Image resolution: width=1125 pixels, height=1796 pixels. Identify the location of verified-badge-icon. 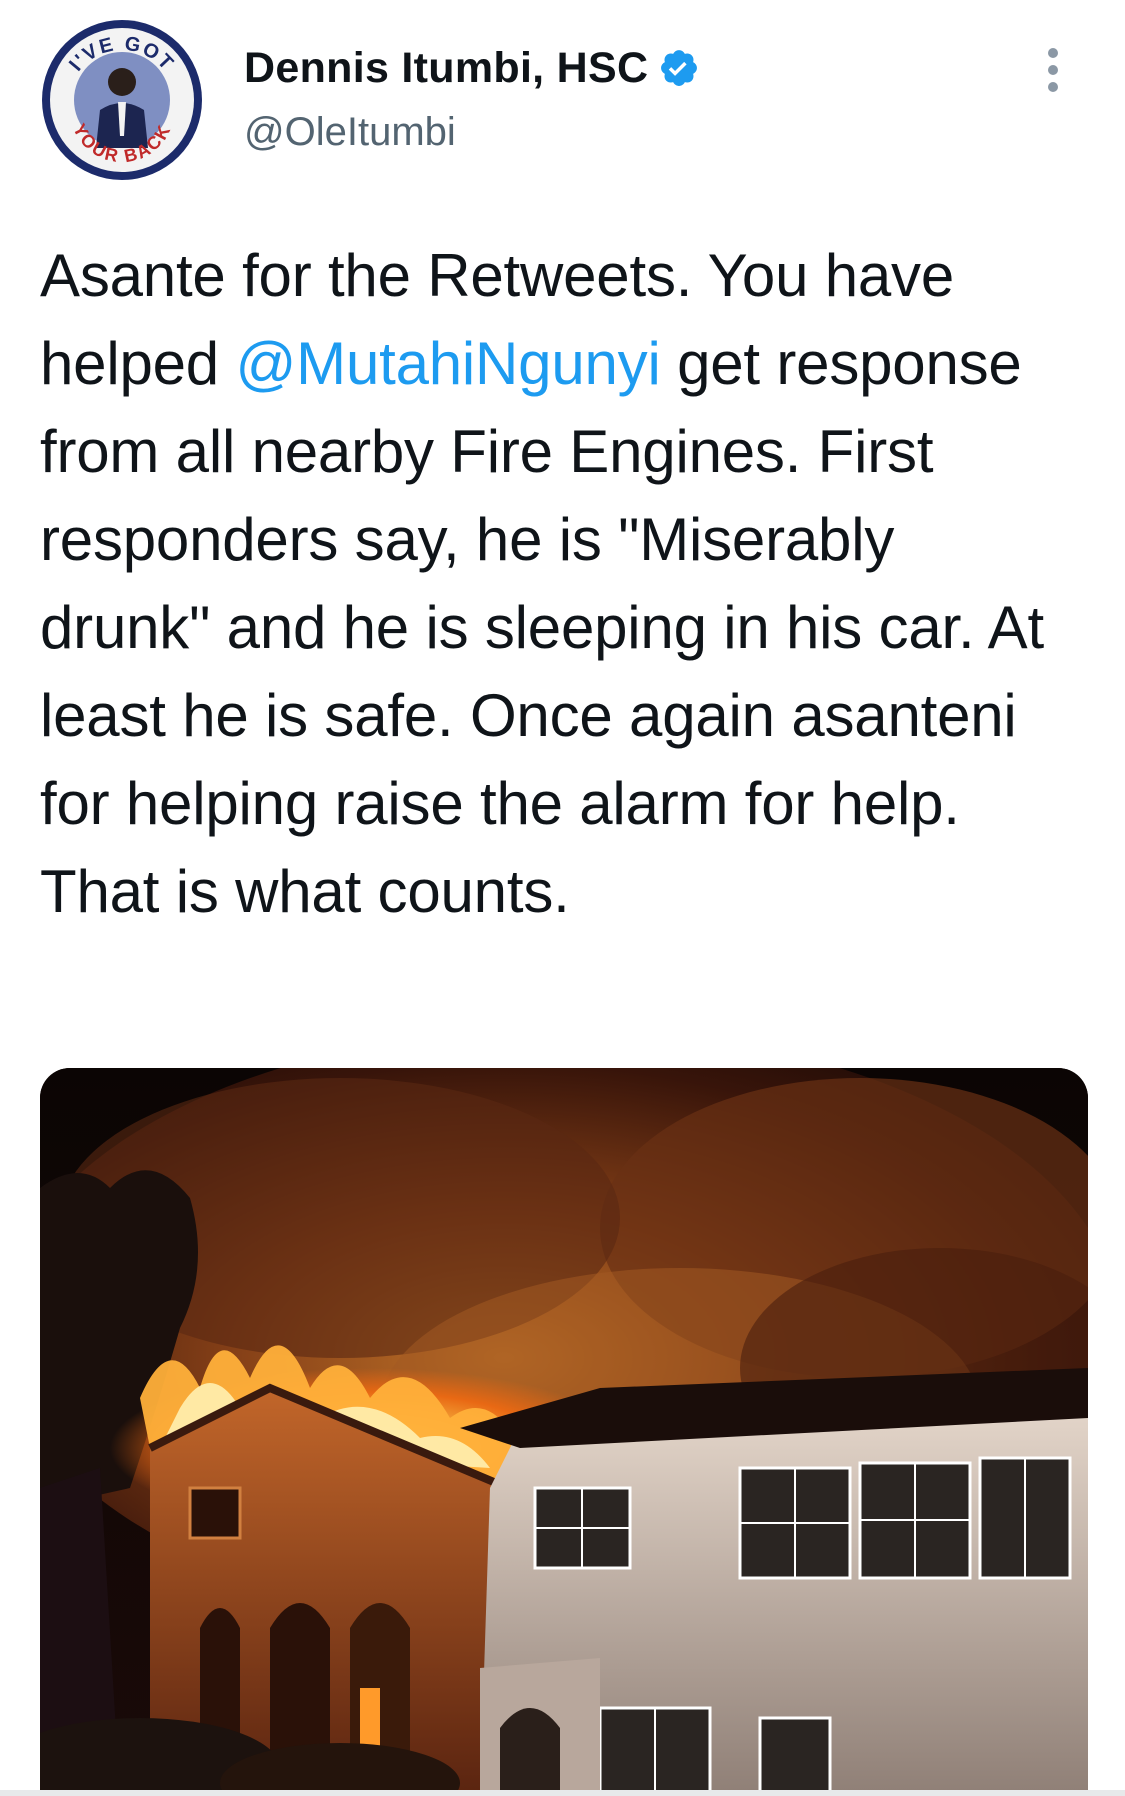
(679, 68).